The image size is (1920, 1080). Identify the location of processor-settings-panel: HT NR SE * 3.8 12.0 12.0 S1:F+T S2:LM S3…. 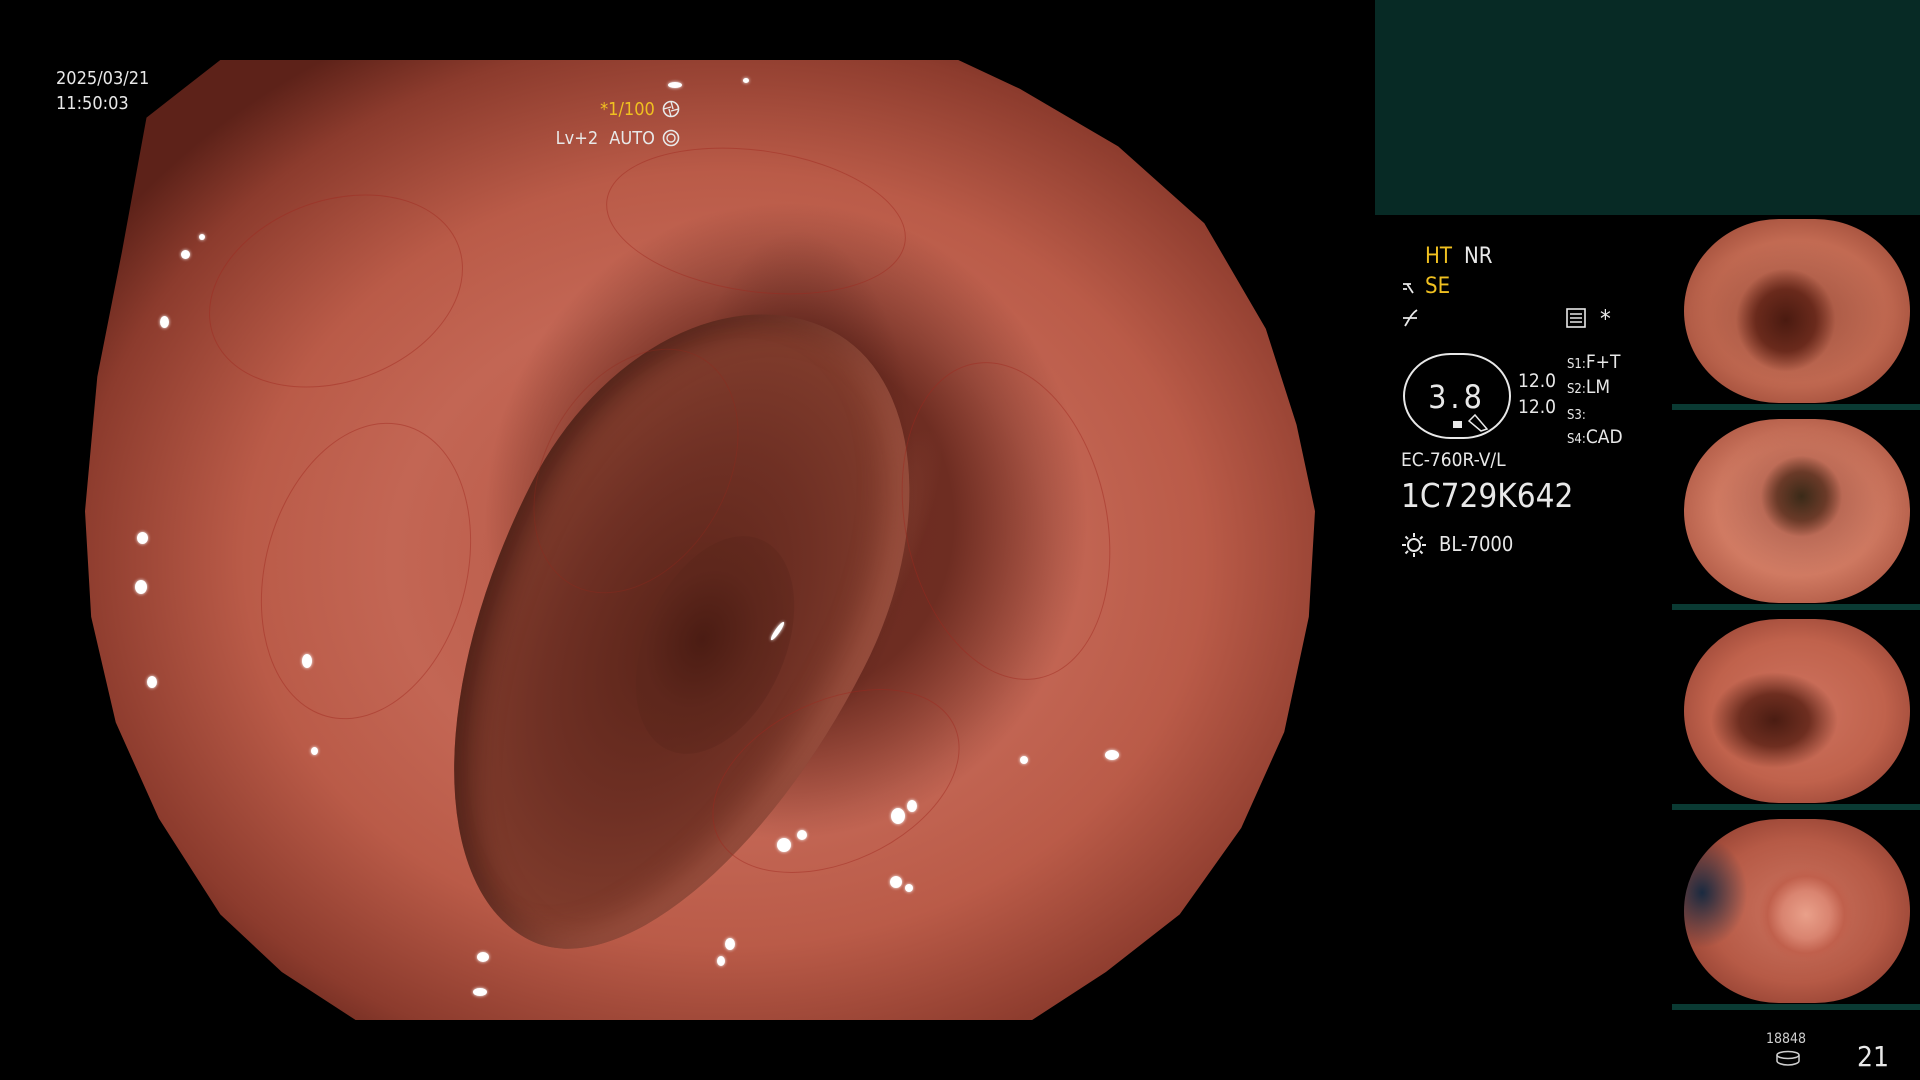
(1535, 405).